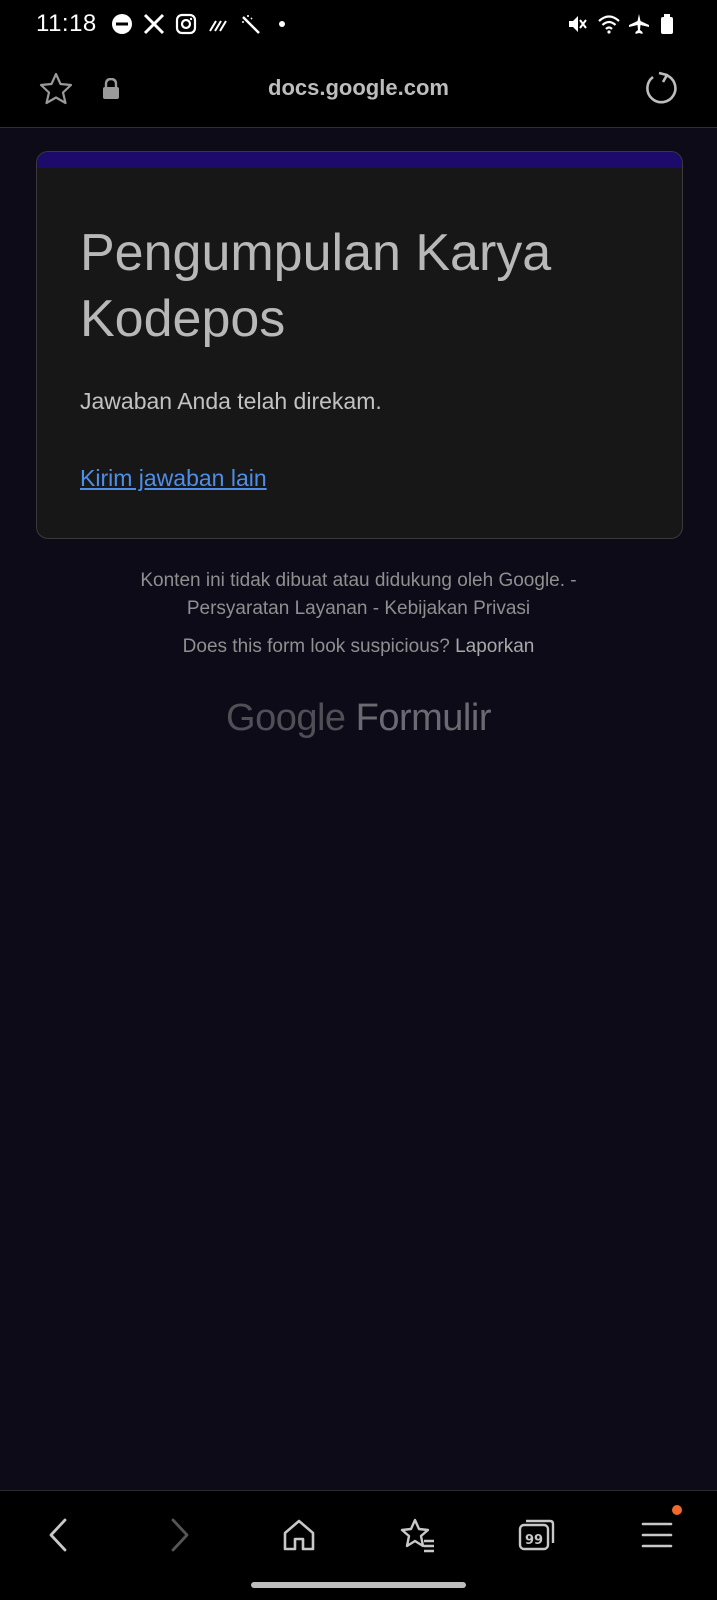 This screenshot has height=1600, width=717. I want to click on airplane-icon, so click(639, 24).